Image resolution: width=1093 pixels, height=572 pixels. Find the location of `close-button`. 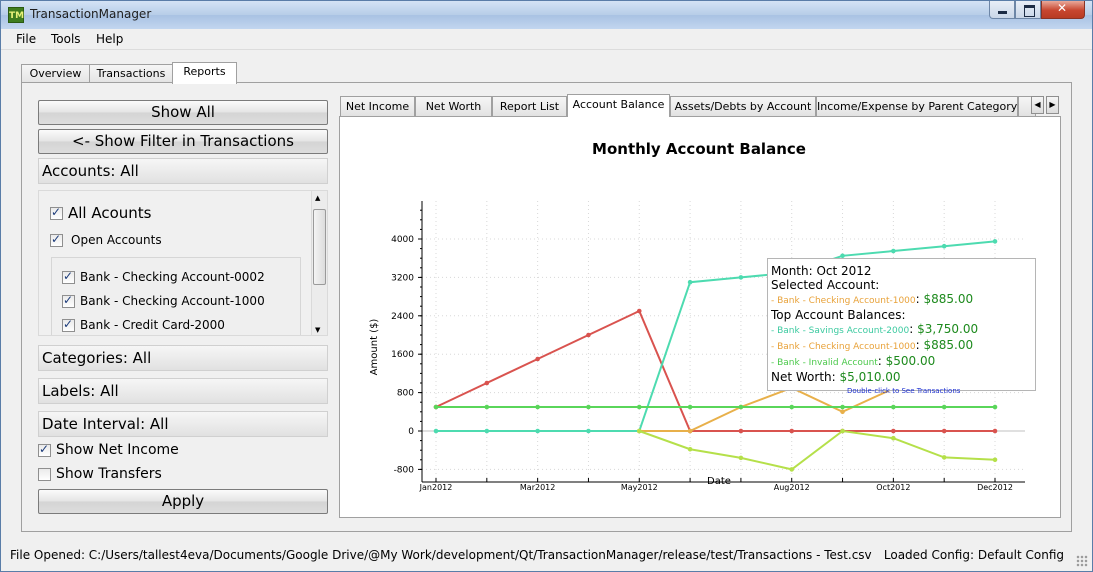

close-button is located at coordinates (1063, 10).